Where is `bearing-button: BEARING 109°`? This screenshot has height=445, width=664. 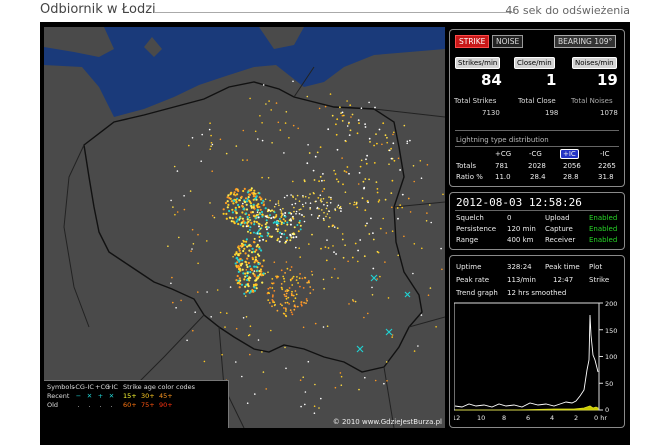 bearing-button: BEARING 109° is located at coordinates (585, 41).